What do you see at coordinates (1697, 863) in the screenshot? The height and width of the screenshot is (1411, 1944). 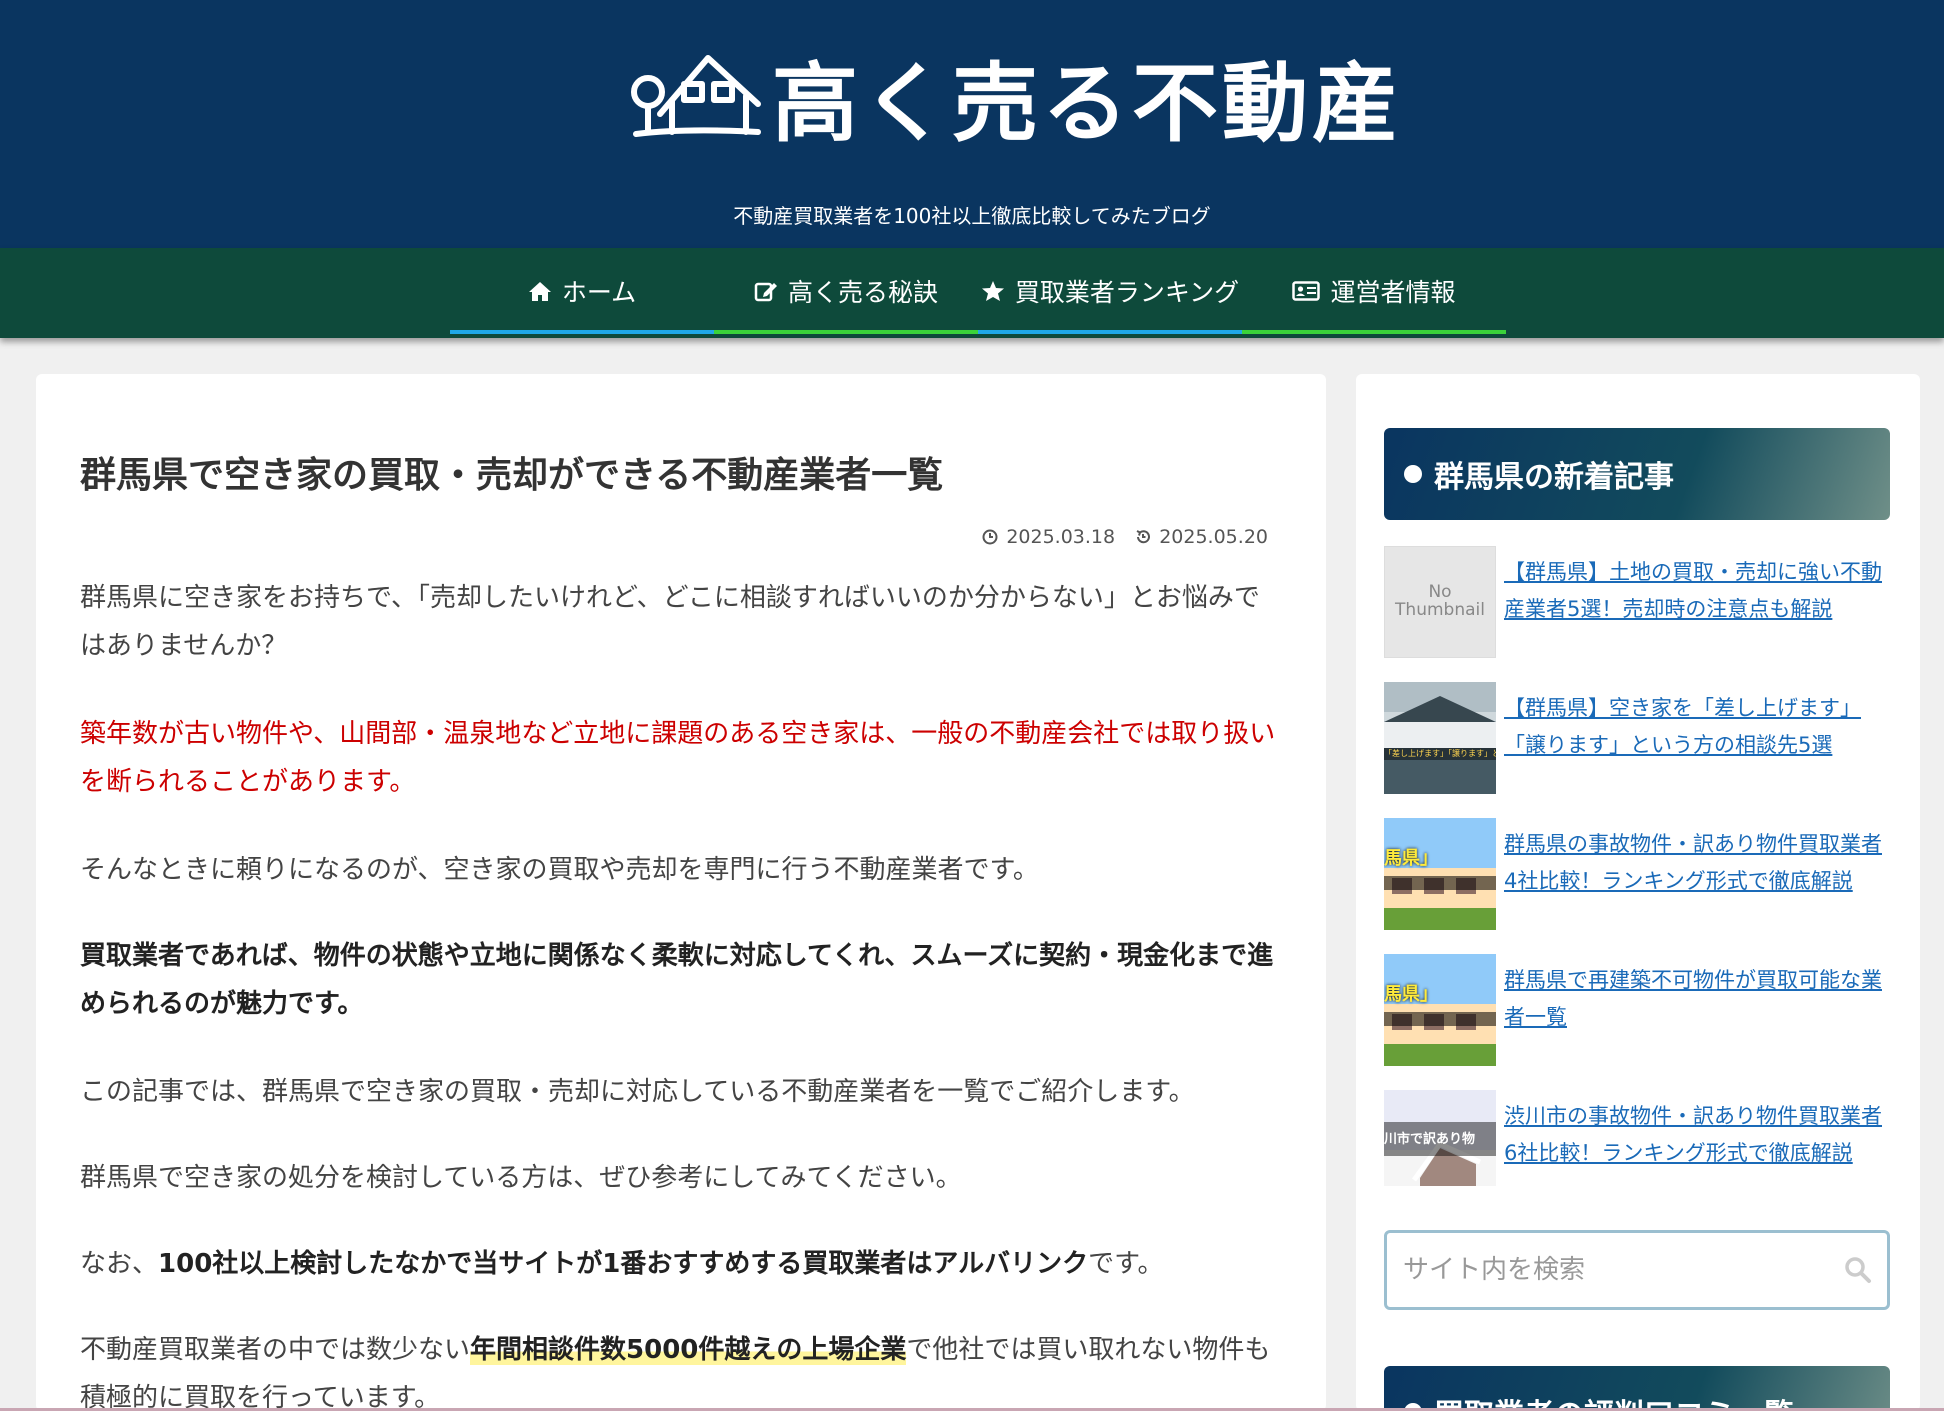 I see `post-title-link: 群馬県の事故物件・訳あり物件買取業者4社比較！ランキング形式で徹底解説` at bounding box center [1697, 863].